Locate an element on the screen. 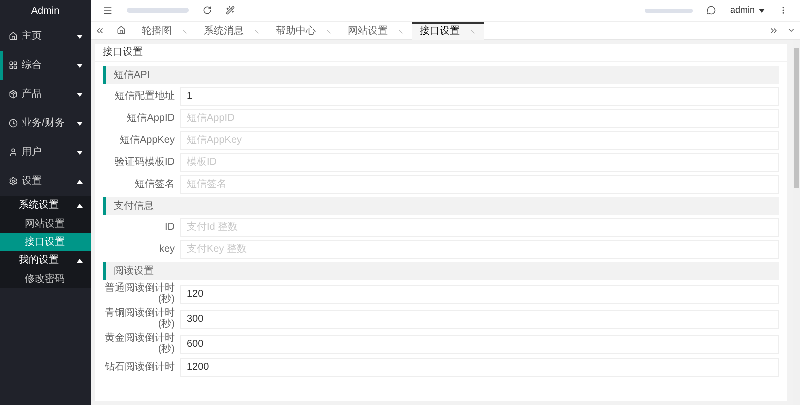 This screenshot has width=800, height=405. user-icon is located at coordinates (13, 152).